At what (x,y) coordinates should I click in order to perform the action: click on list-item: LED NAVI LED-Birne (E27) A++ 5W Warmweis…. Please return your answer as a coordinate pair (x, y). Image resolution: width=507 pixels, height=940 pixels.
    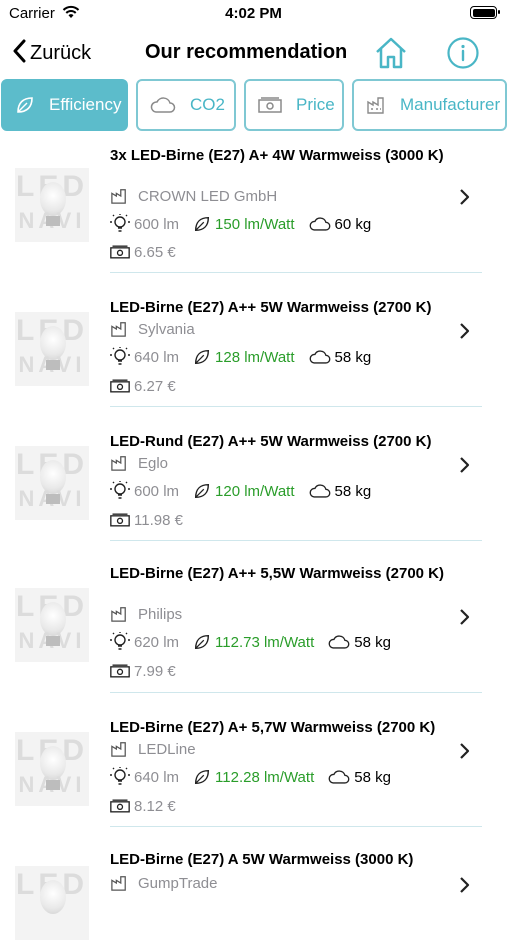
    Looking at the image, I should click on (253, 341).